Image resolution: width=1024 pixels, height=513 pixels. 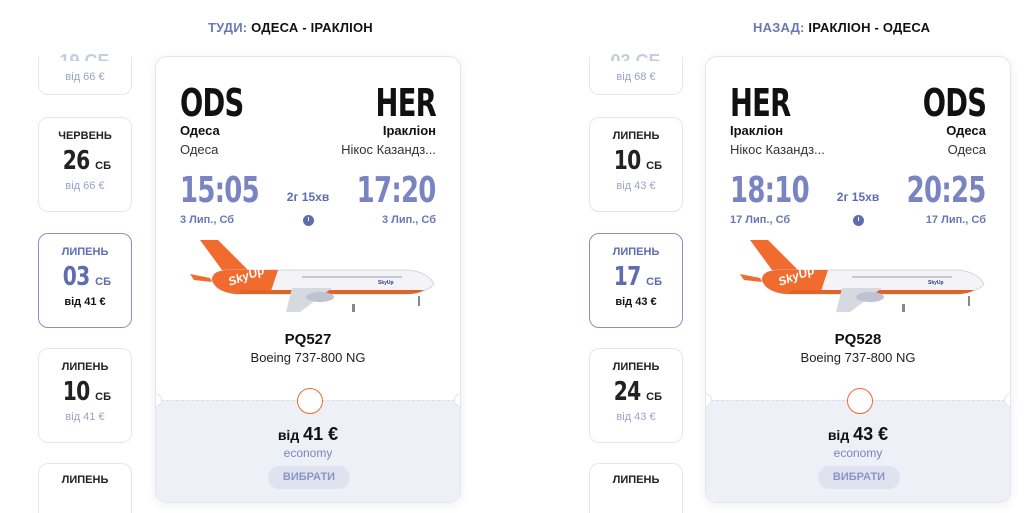 What do you see at coordinates (405, 103) in the screenshot?
I see `arrival-code: HER` at bounding box center [405, 103].